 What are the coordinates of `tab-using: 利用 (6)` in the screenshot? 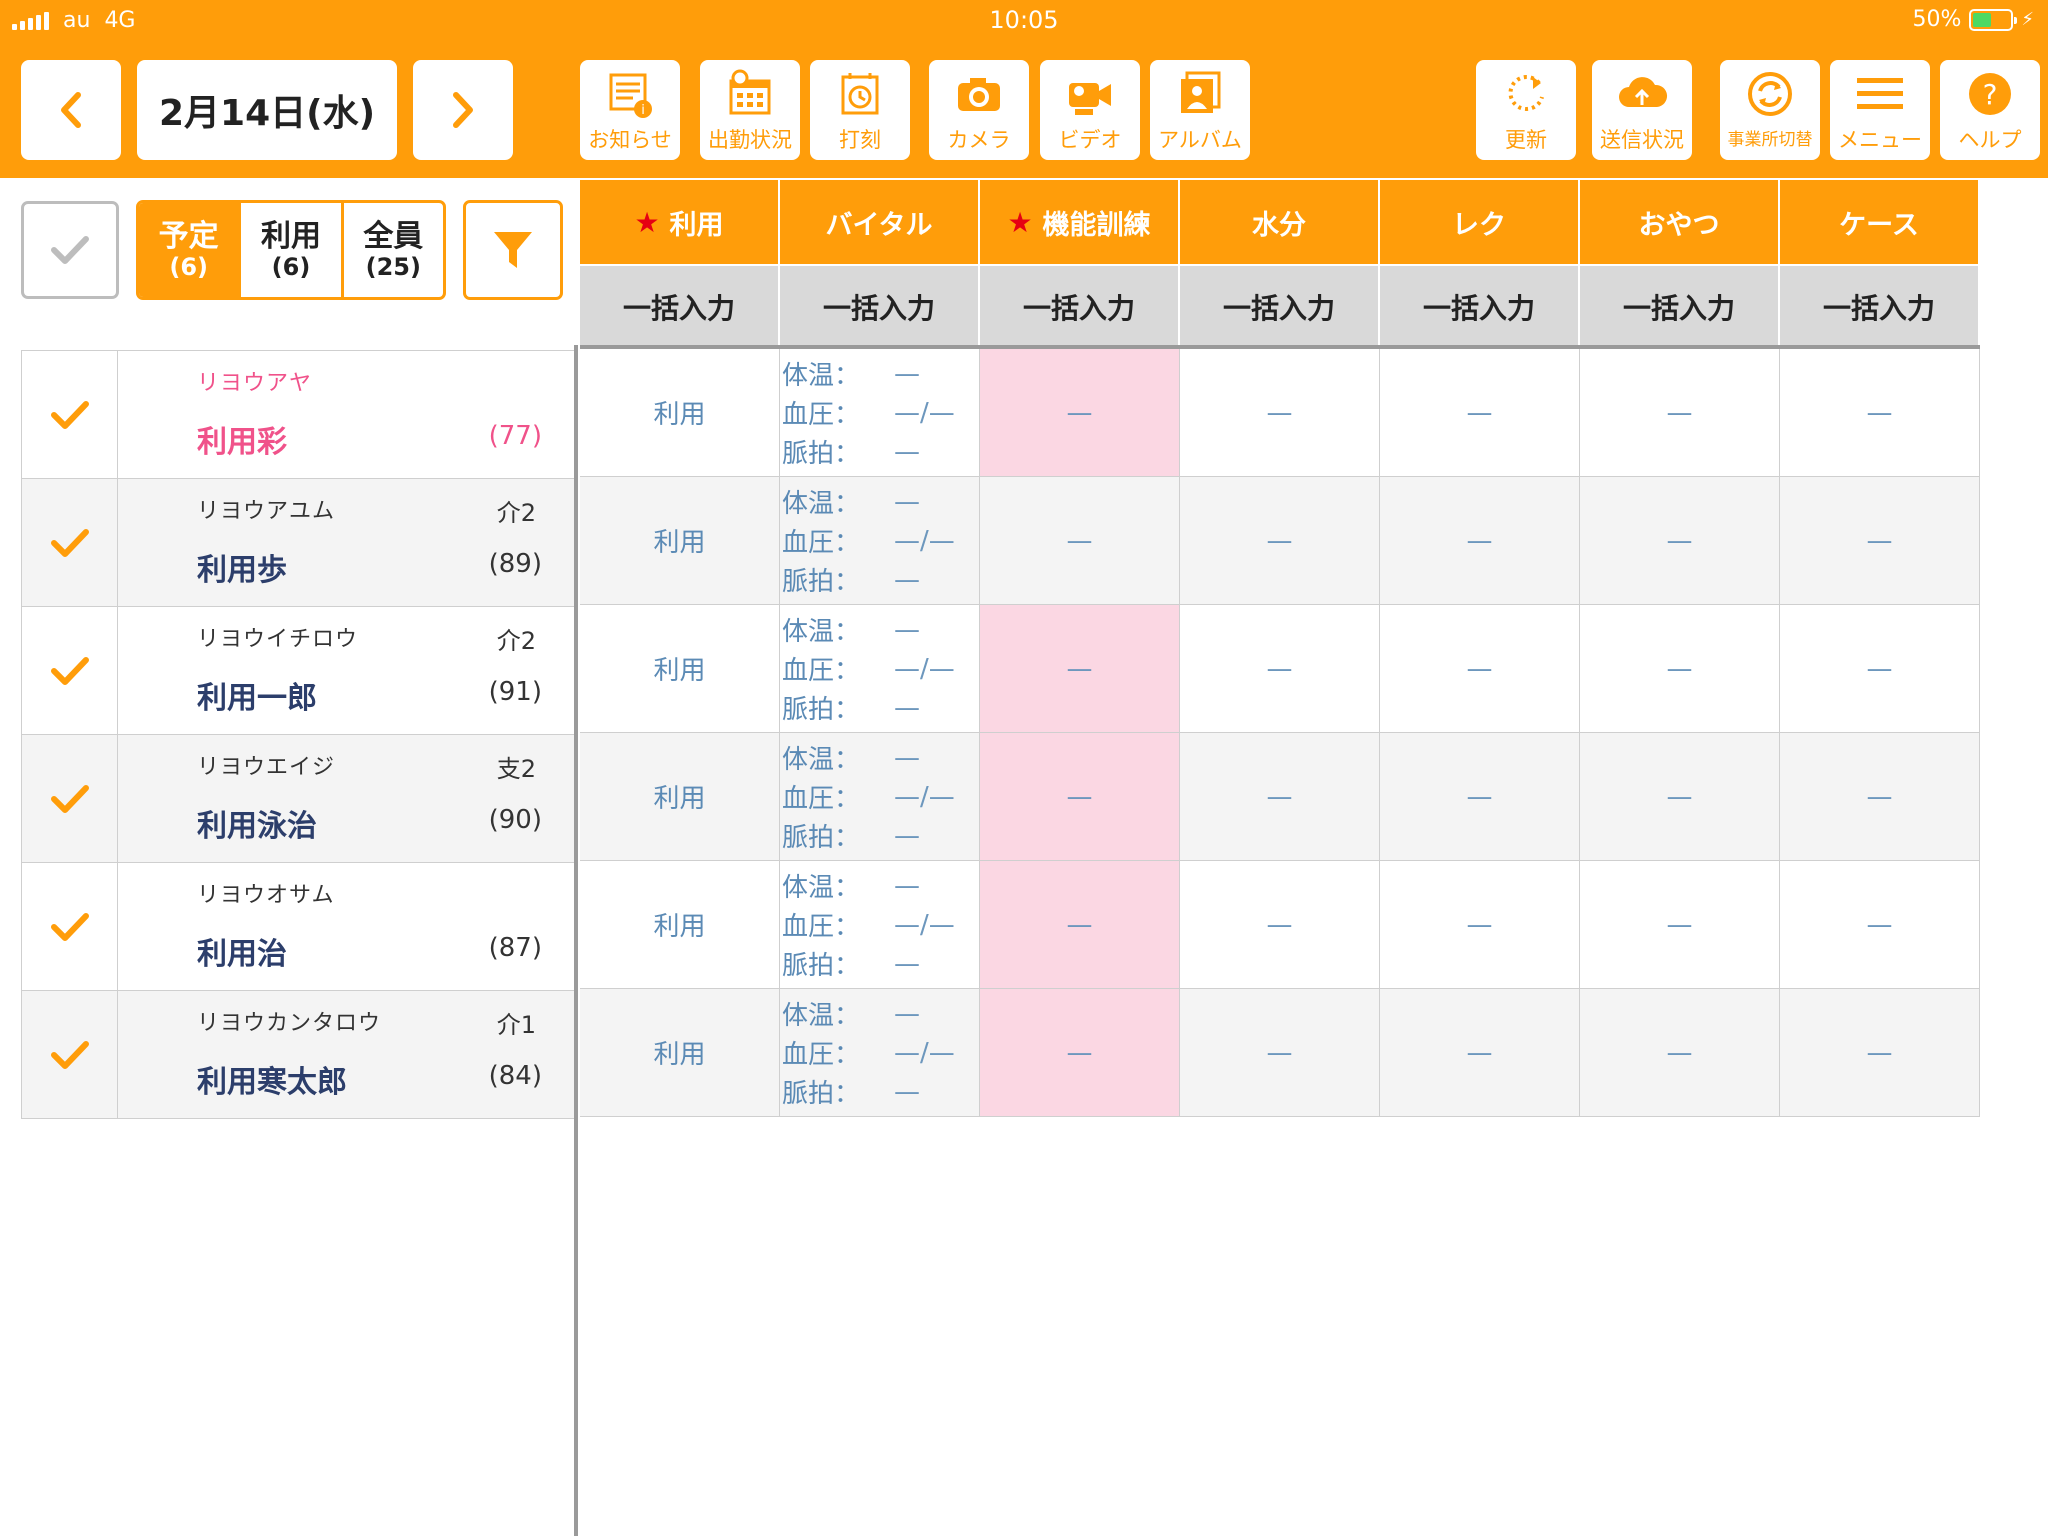 It's located at (289, 250).